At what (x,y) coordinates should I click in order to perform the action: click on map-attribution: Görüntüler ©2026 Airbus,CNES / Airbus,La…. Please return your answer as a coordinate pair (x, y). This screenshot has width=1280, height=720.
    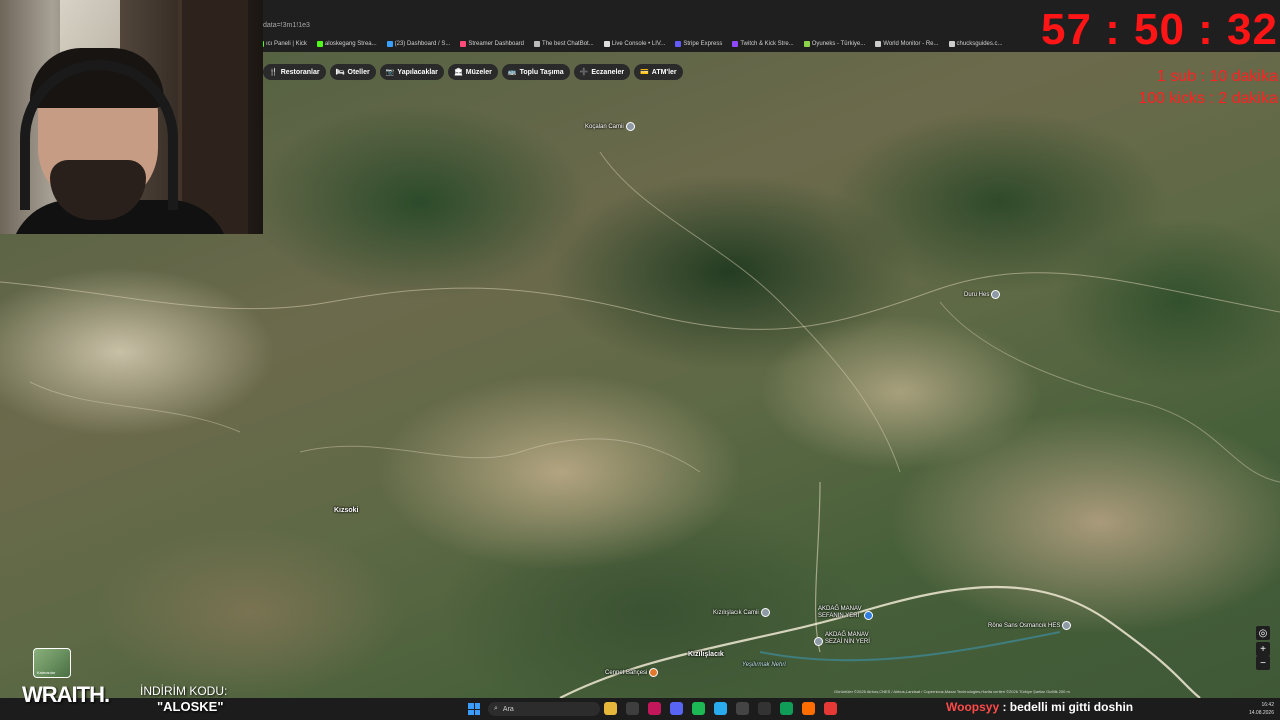
    Looking at the image, I should click on (952, 691).